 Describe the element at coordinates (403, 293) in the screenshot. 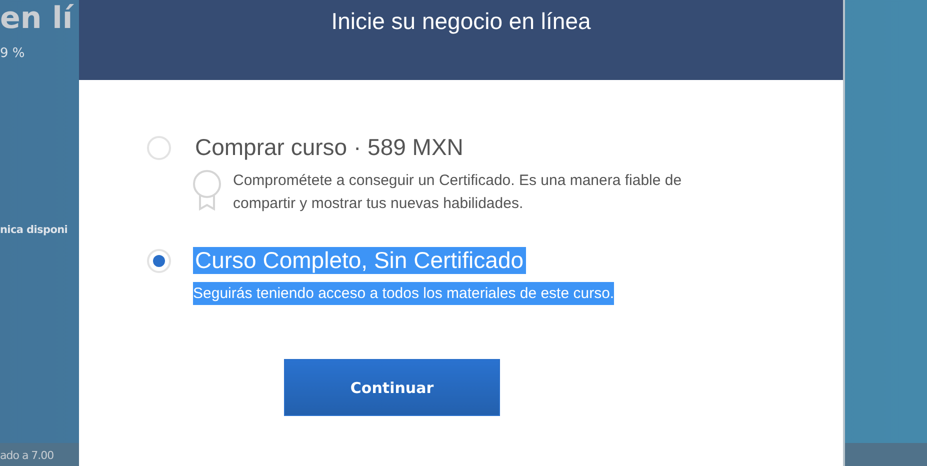

I see `option-description: Seguirás teniendo acceso a todos los materiales de este curso.` at that location.